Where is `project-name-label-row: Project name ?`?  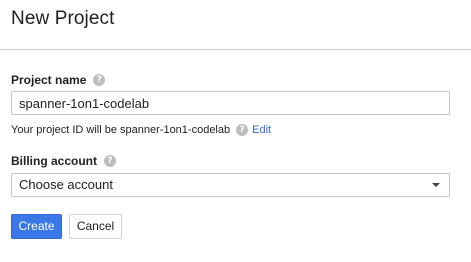
project-name-label-row: Project name ? is located at coordinates (58, 80).